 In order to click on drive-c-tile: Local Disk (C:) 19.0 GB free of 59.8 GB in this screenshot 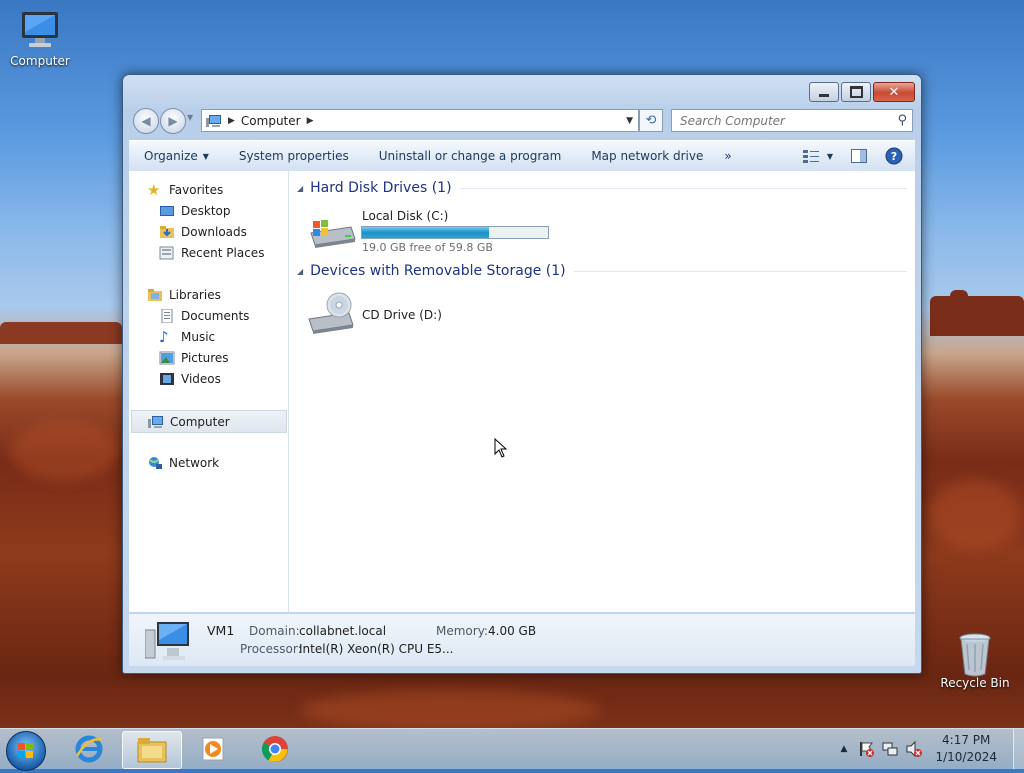, I will do `click(435, 230)`.